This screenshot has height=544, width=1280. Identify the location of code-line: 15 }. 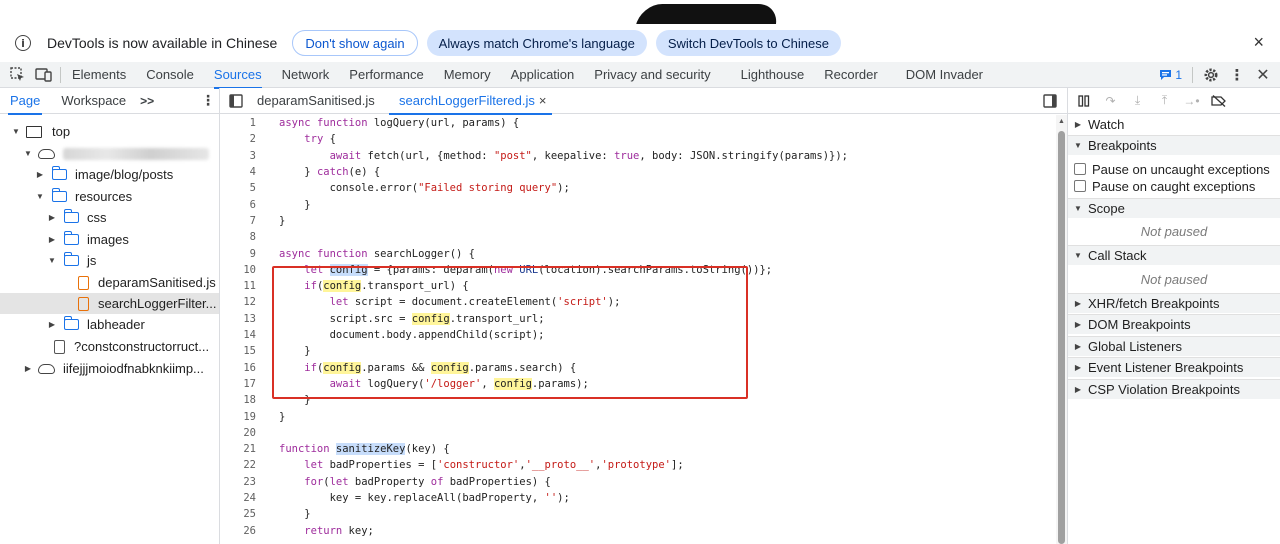
(637, 351).